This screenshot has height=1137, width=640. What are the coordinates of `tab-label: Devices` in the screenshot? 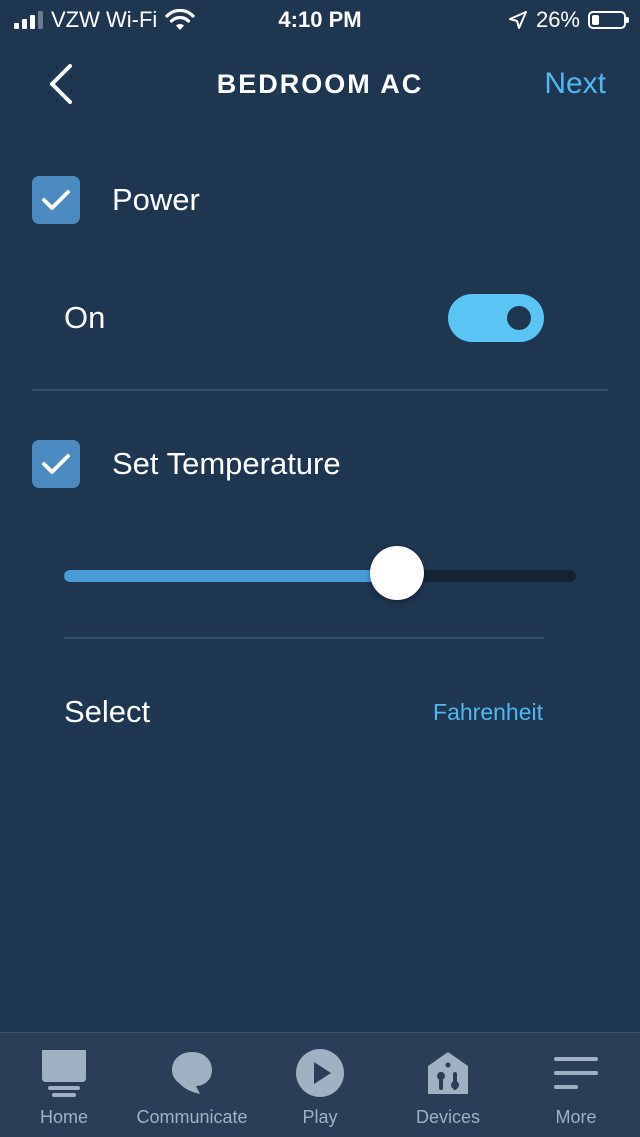 It's located at (448, 1117).